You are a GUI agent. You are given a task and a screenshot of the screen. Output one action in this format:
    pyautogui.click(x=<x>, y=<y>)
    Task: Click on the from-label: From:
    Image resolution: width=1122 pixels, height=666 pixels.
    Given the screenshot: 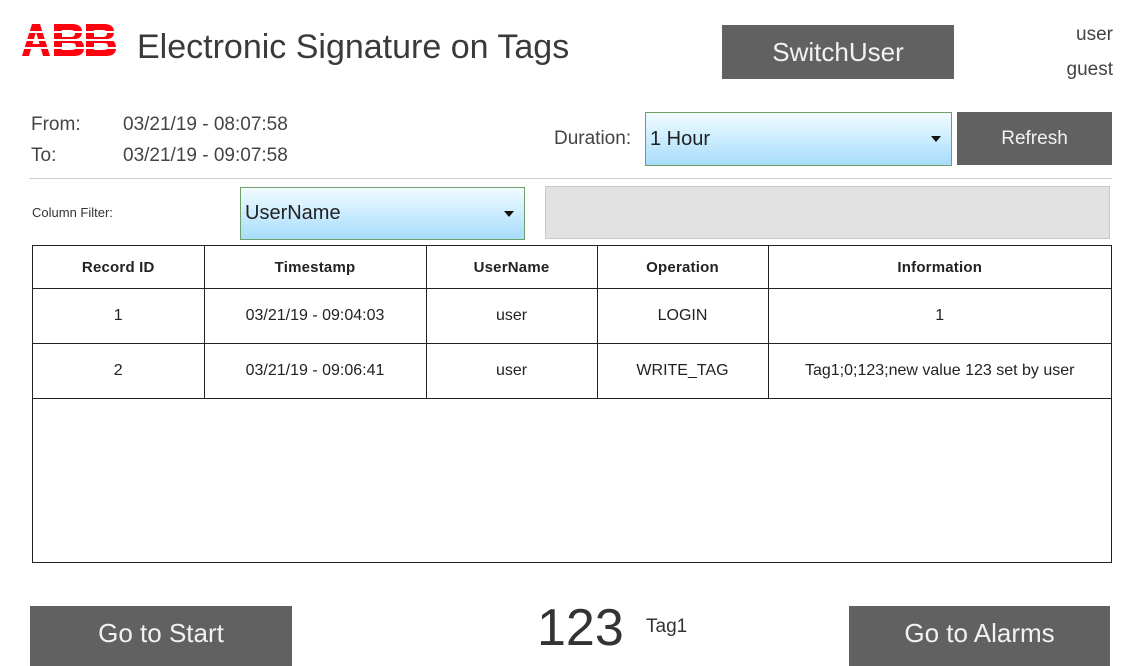 What is the action you would take?
    pyautogui.click(x=56, y=124)
    